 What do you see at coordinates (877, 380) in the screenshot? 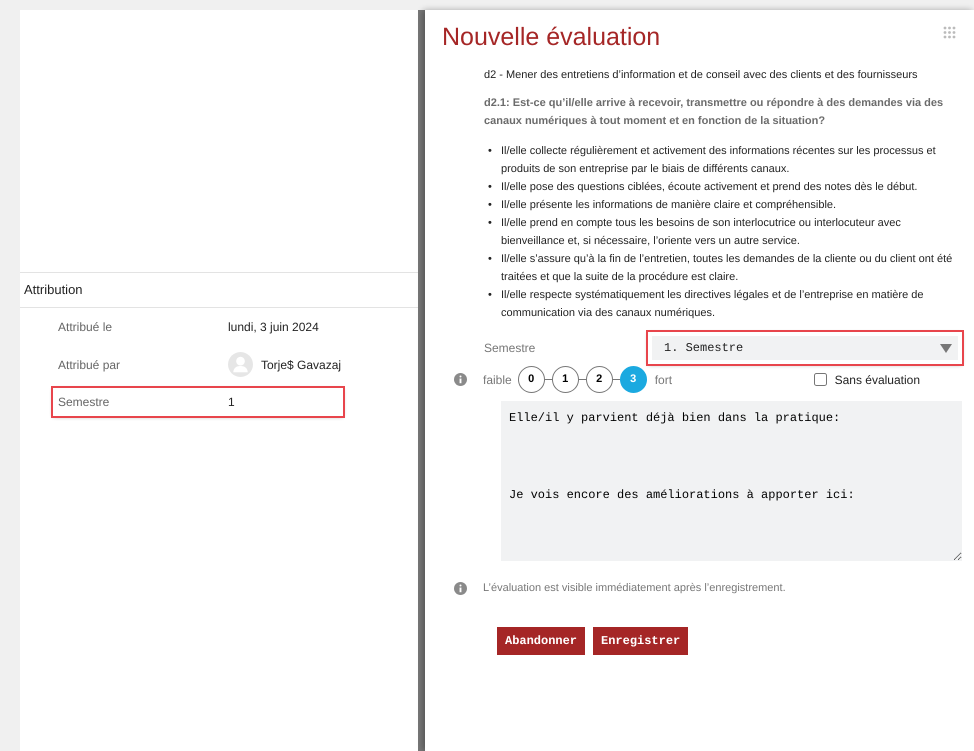
I see `checkbox-label: Sans évaluation` at bounding box center [877, 380].